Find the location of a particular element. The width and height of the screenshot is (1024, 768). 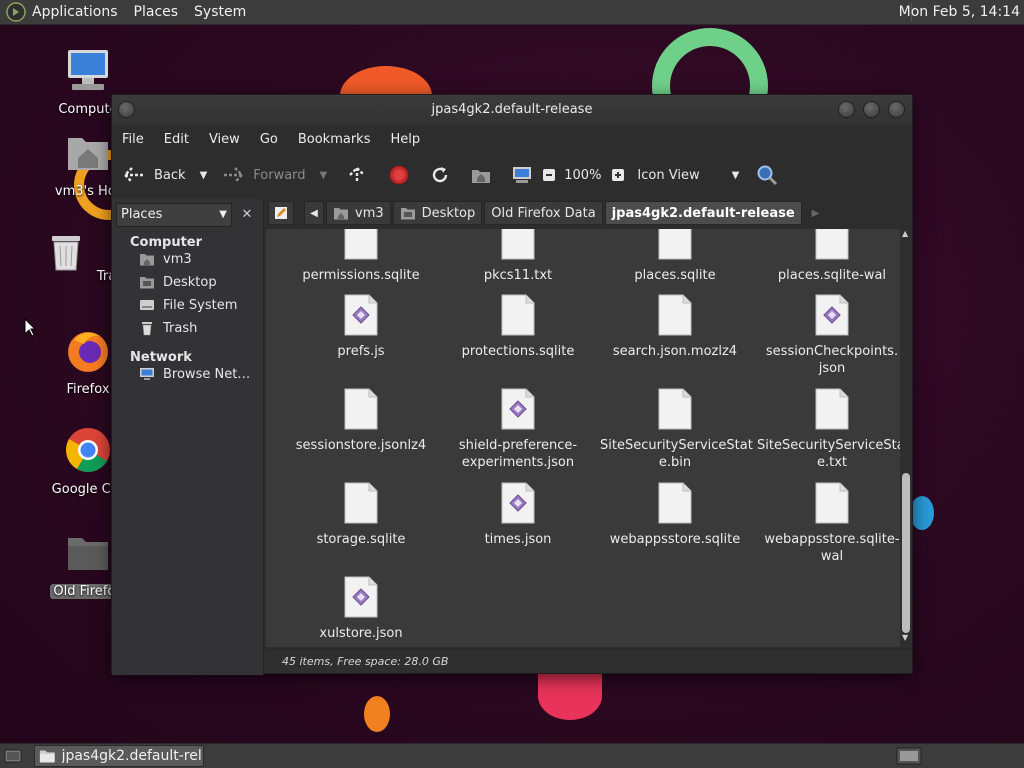

file-item: sessionstore.jsonlz4 is located at coordinates (361, 420).